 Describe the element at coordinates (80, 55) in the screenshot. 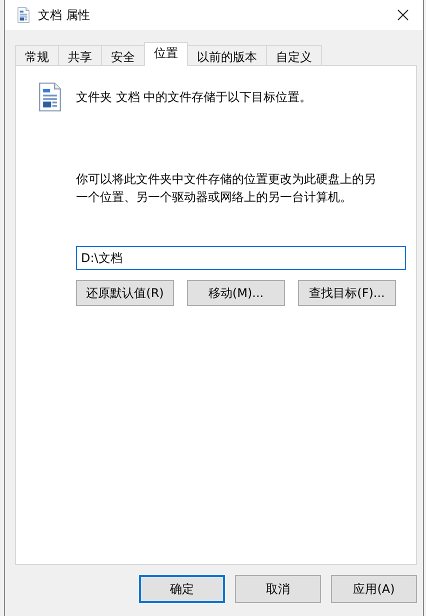

I see `tab: 共享` at that location.